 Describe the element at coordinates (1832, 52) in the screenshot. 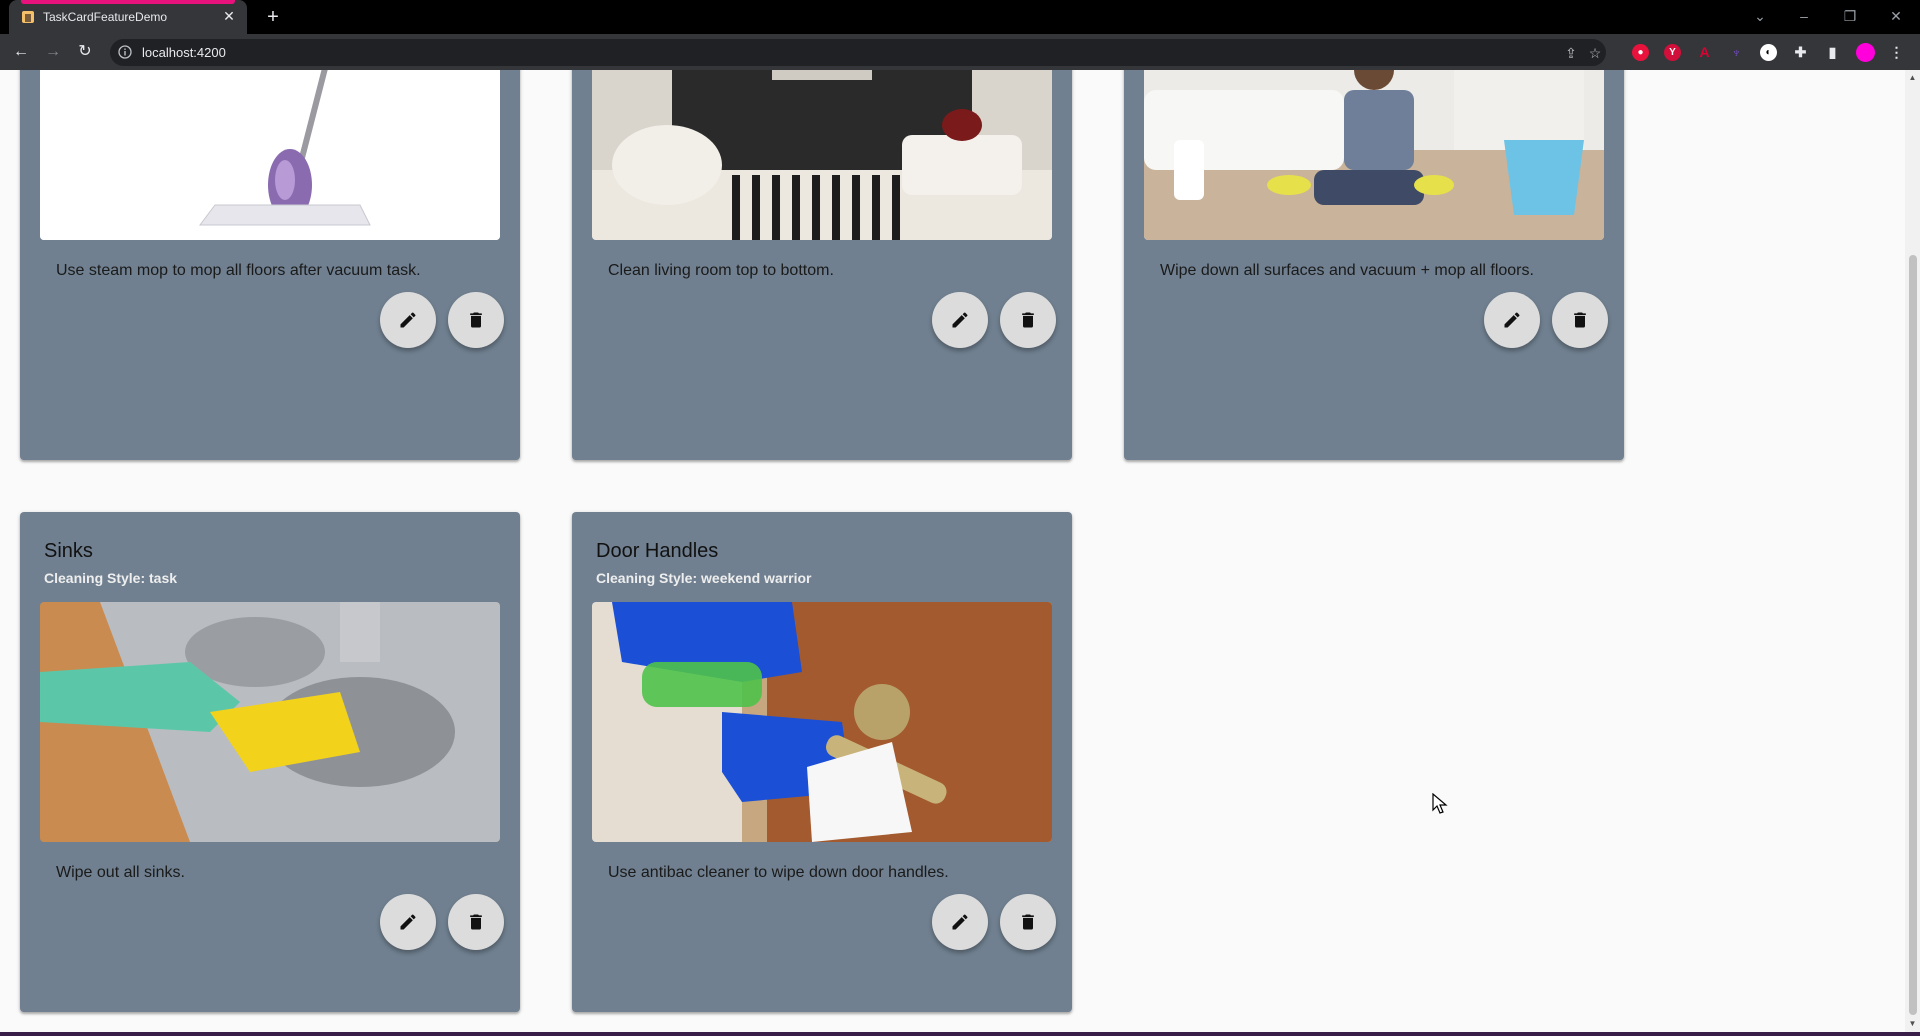

I see `side-panel-icon: ▮` at that location.